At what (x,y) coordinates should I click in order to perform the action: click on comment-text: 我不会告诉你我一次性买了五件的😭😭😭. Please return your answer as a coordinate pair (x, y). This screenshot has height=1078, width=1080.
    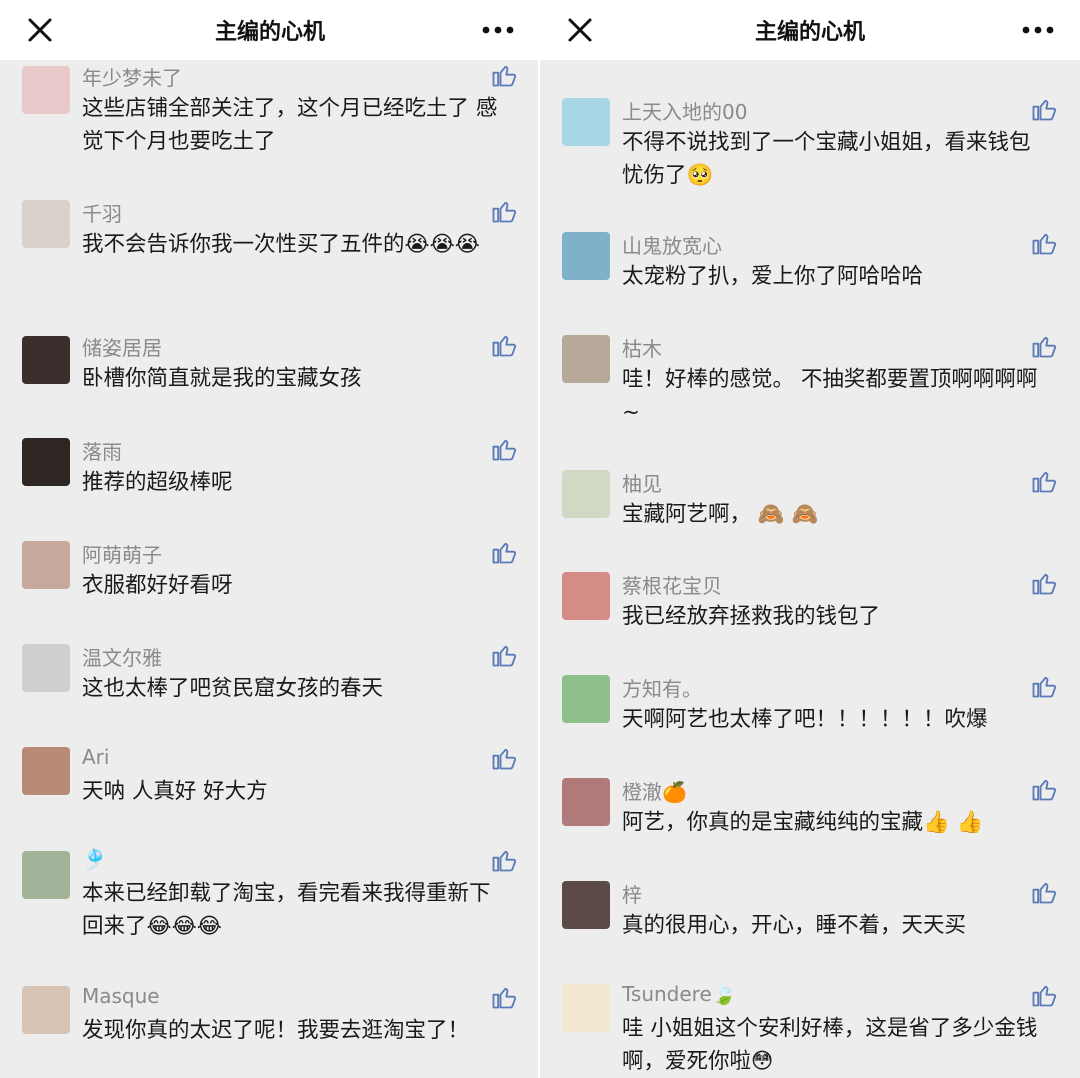
    Looking at the image, I should click on (281, 244).